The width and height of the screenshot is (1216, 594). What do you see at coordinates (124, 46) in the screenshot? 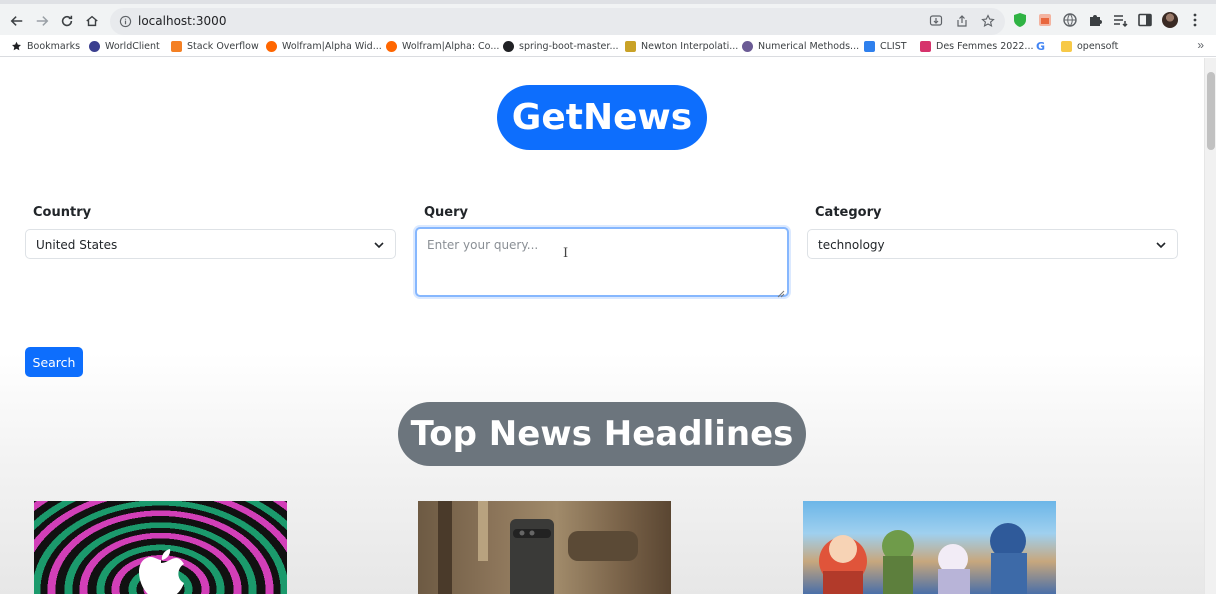
I see `bookmark-item: WorldClient` at bounding box center [124, 46].